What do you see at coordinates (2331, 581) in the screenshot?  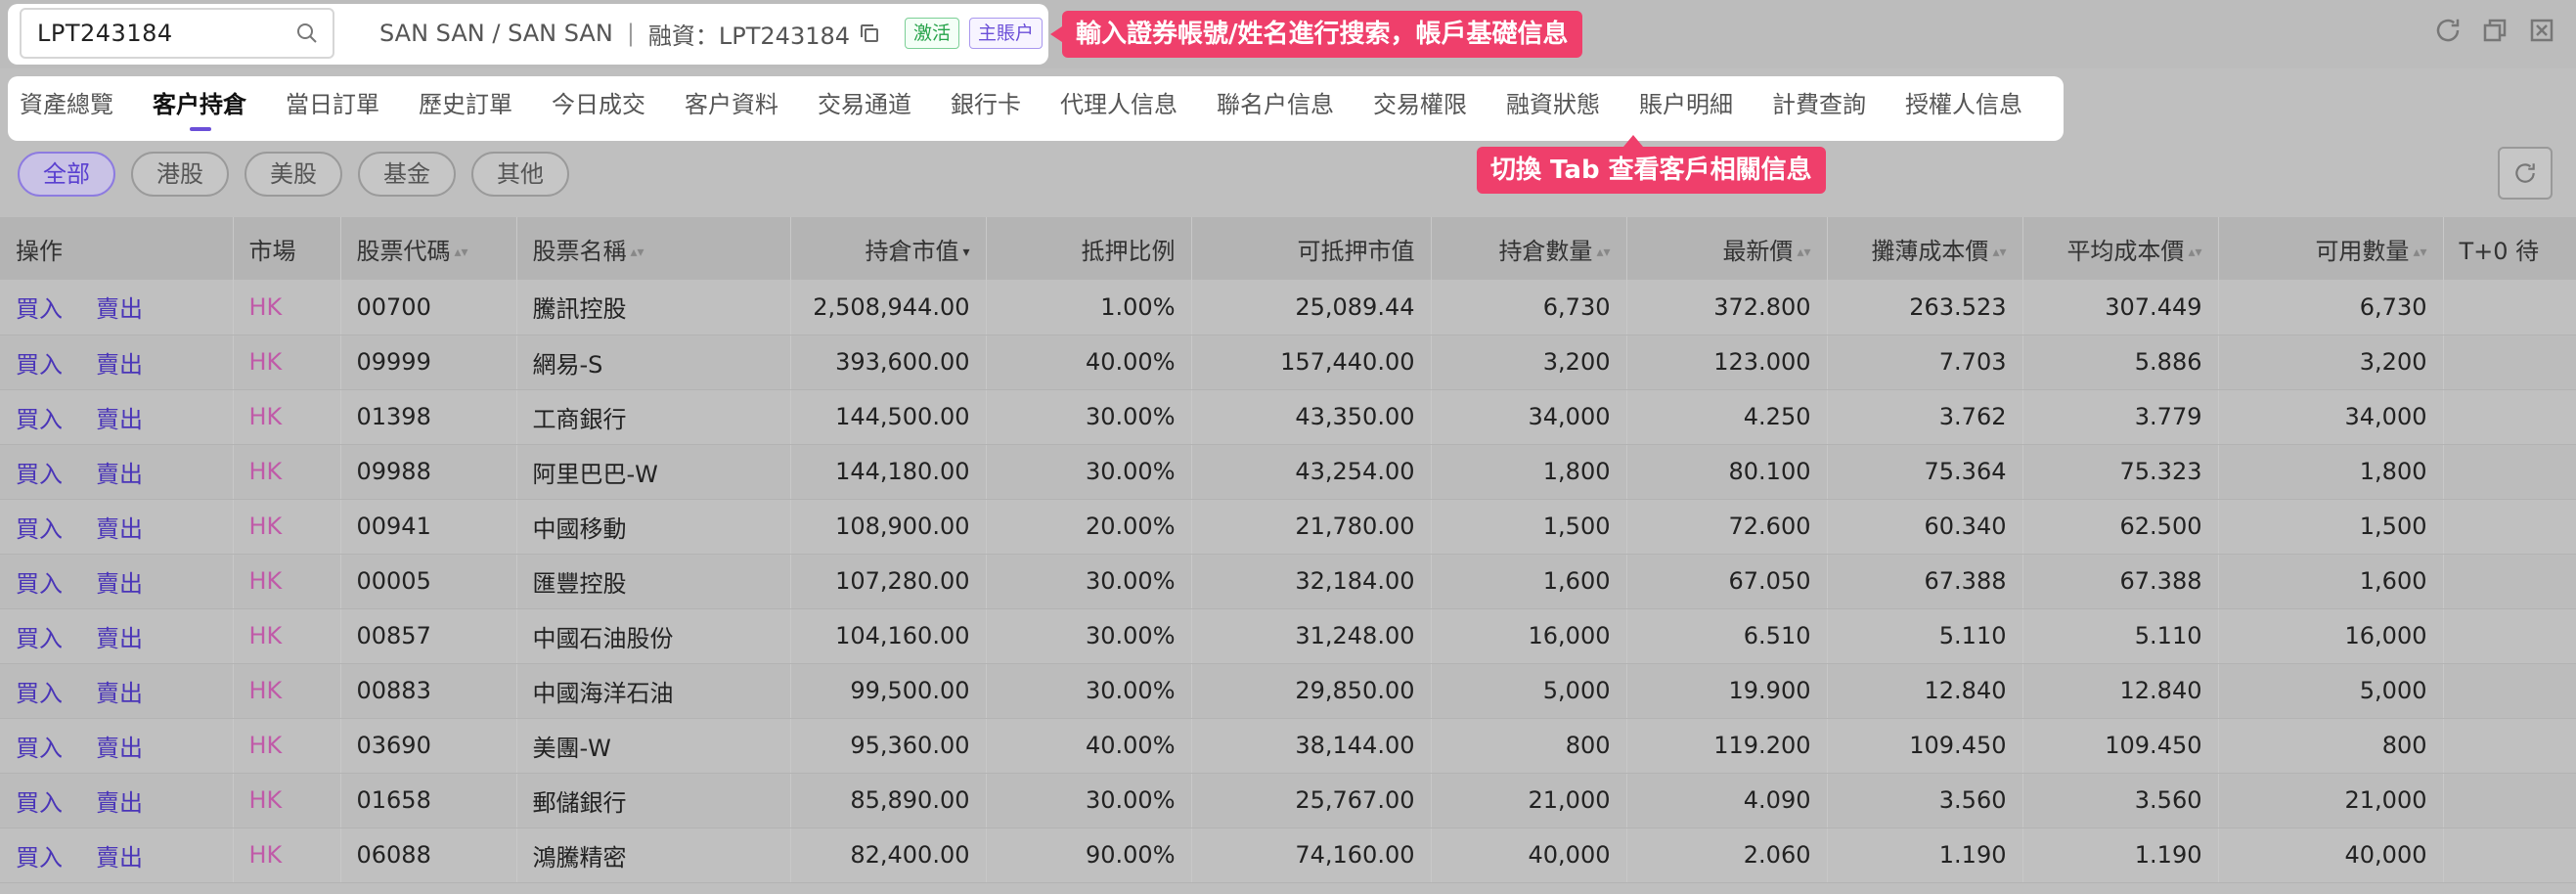 I see `cell-available-qty: 1,600` at bounding box center [2331, 581].